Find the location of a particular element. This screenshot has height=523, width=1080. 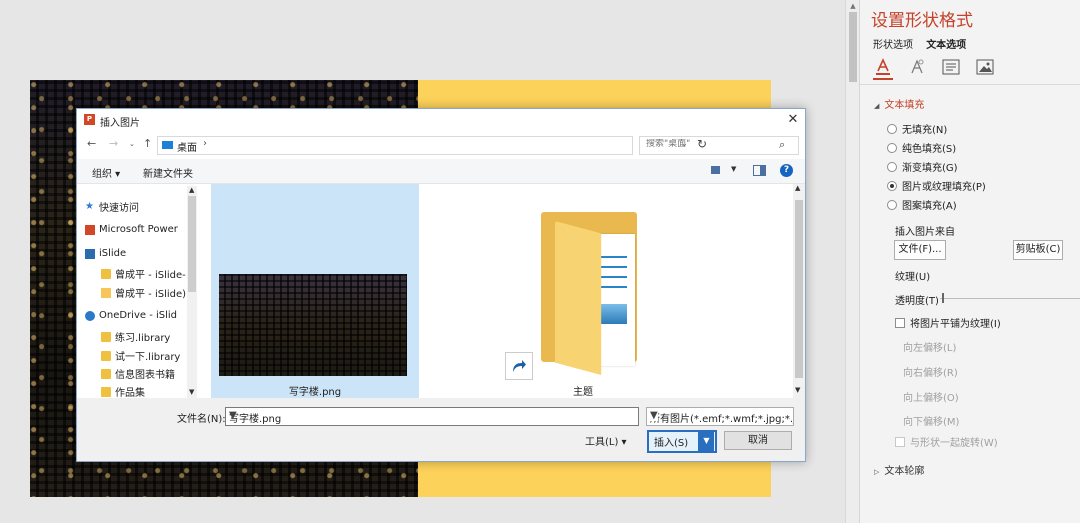

offset-right-label: 向右偏移(R) is located at coordinates (930, 373).